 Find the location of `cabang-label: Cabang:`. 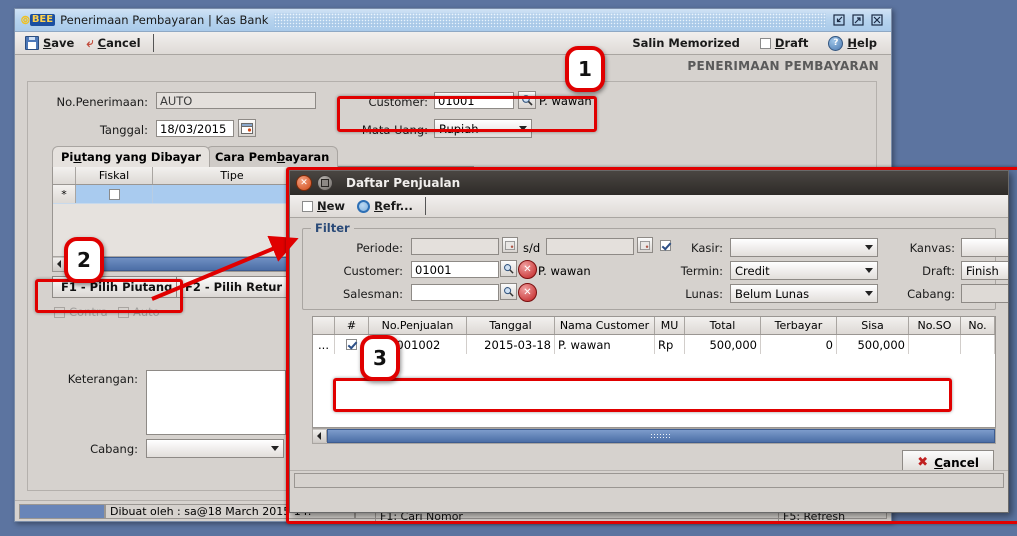

cabang-label: Cabang: is located at coordinates (114, 449).